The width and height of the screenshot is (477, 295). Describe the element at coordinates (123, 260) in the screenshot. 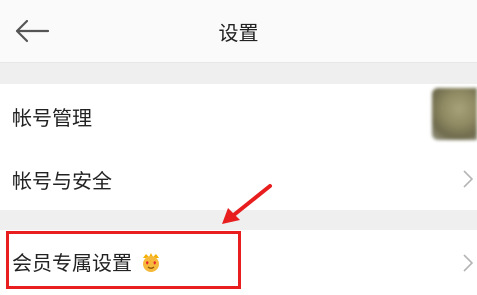

I see `annotation-highlight-box` at that location.